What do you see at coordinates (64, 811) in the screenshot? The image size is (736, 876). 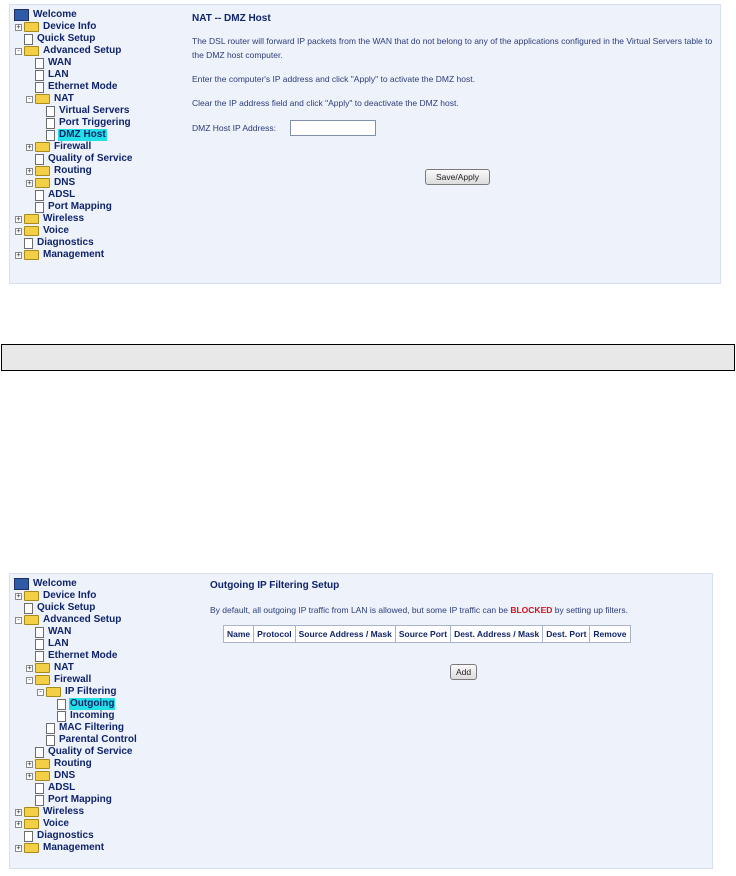 I see `tree-item-label: Wireless` at bounding box center [64, 811].